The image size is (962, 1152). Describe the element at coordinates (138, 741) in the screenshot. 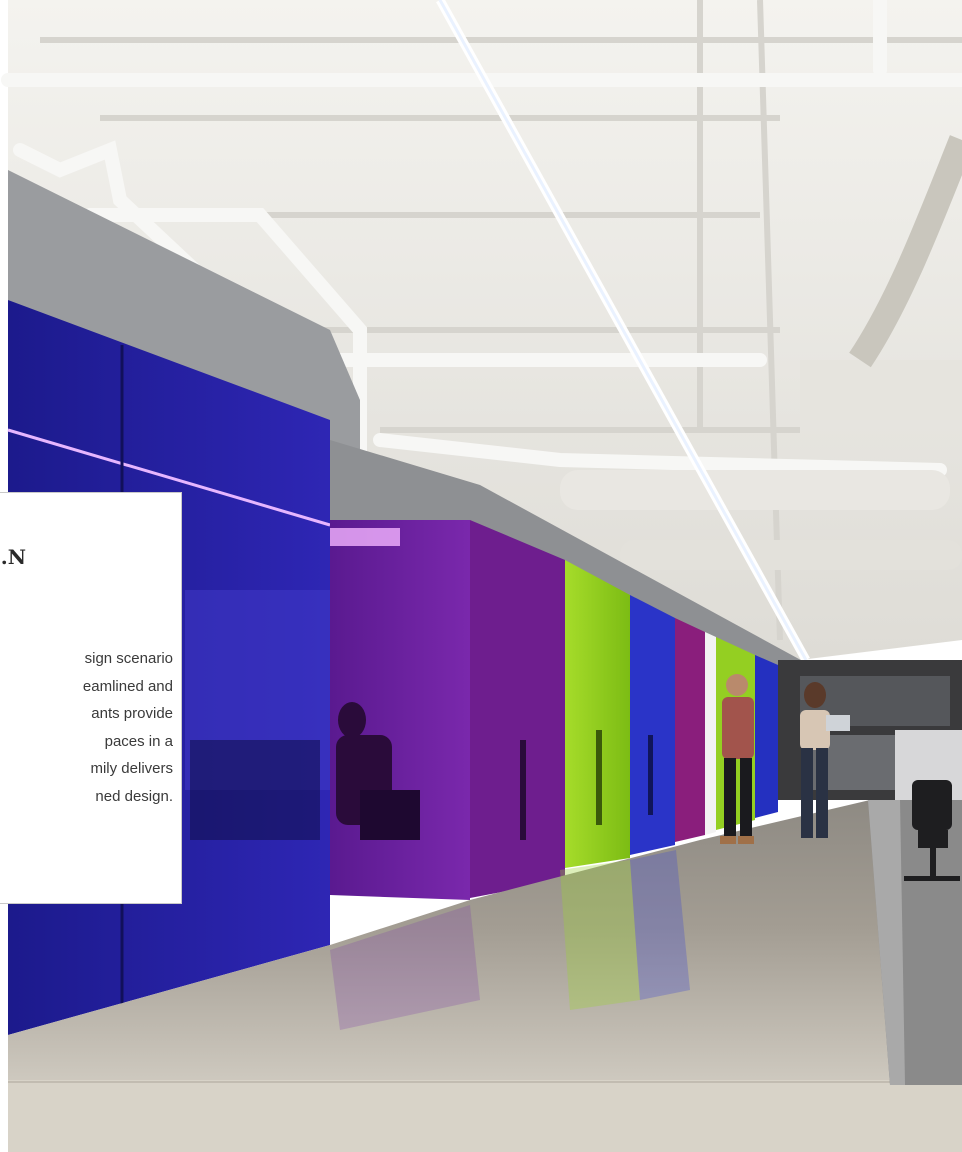

I see `card-line: paces in a` at that location.